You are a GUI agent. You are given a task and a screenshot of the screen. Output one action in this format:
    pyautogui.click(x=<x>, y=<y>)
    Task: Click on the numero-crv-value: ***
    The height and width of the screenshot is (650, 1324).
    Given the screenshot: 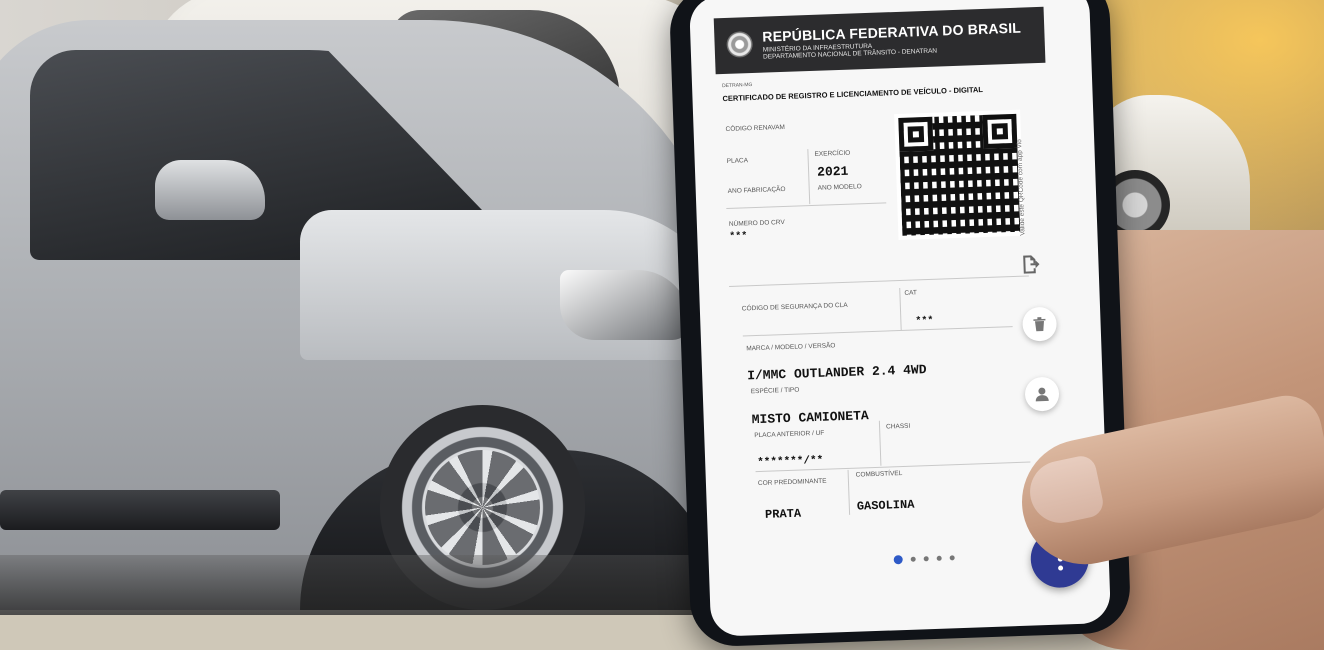 What is the action you would take?
    pyautogui.click(x=738, y=237)
    